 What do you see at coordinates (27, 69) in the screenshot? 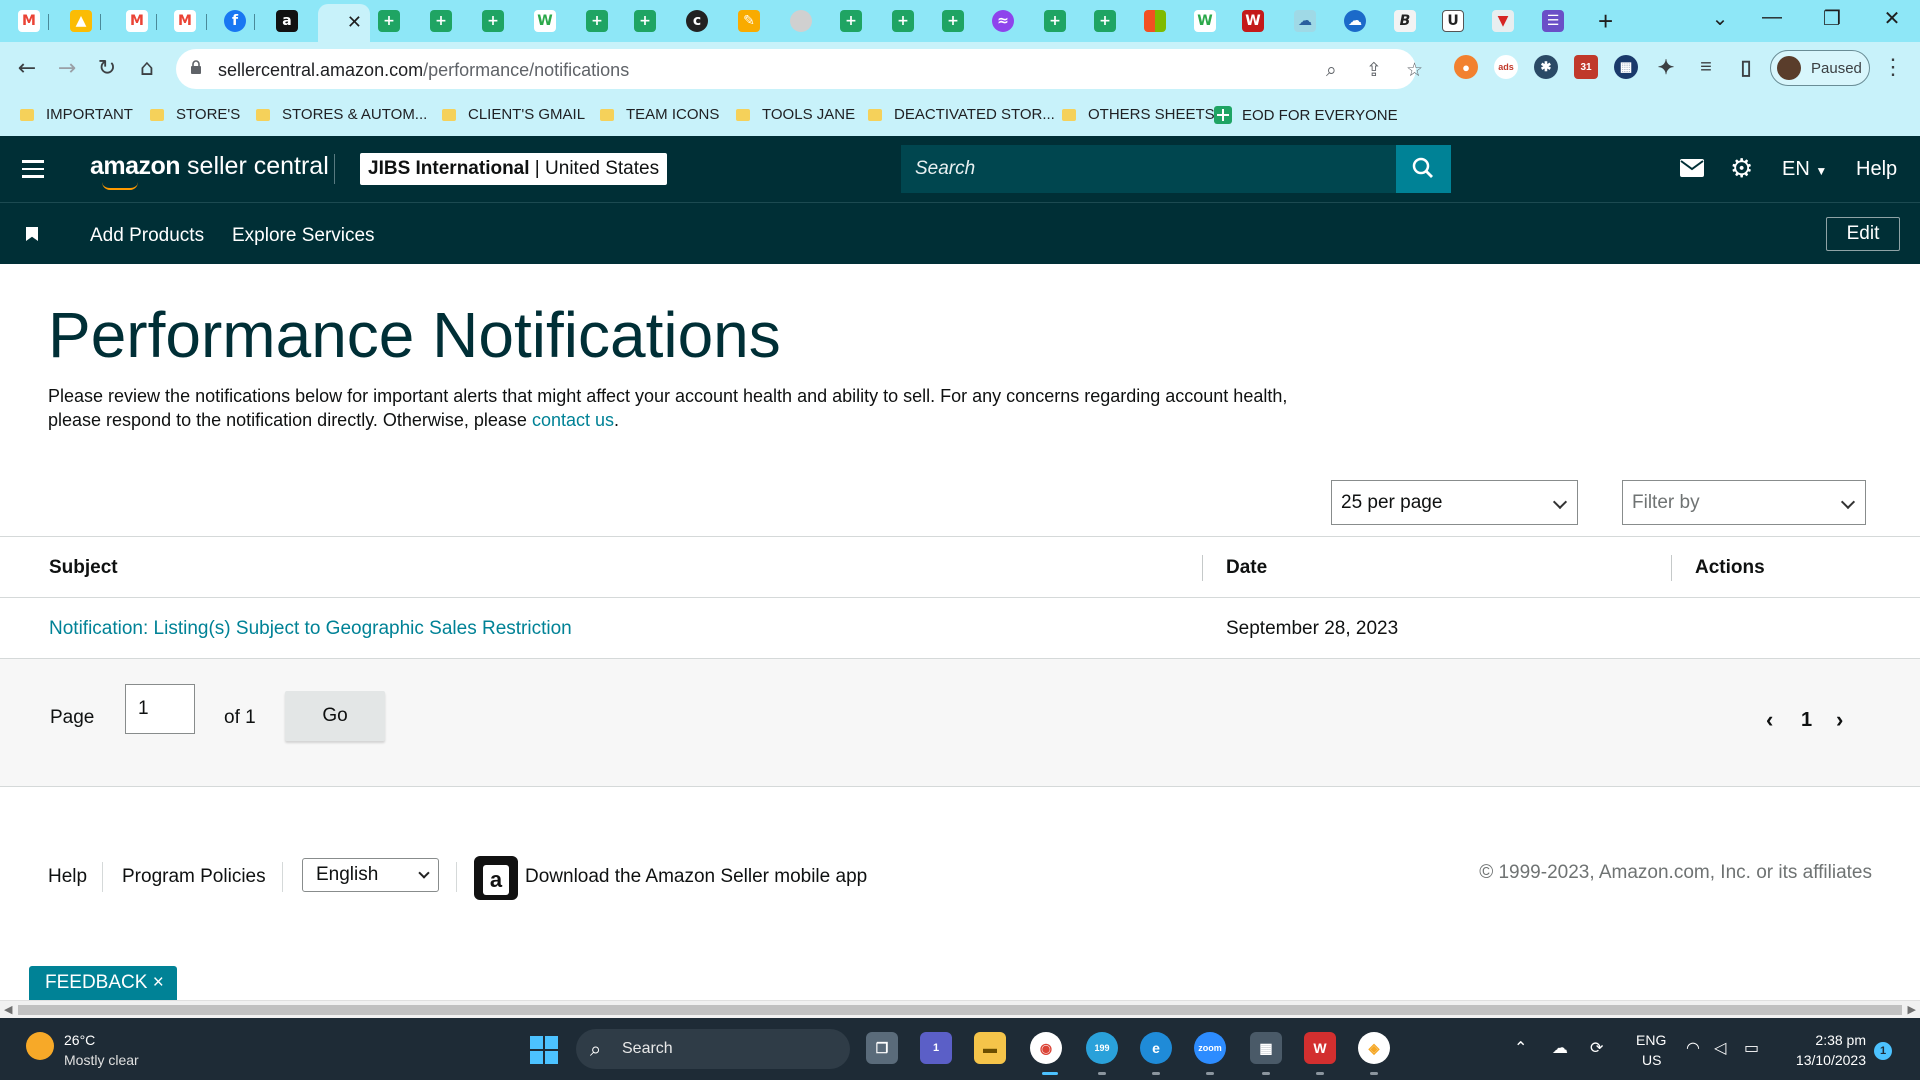
I see `back-arrow-icon: ←` at bounding box center [27, 69].